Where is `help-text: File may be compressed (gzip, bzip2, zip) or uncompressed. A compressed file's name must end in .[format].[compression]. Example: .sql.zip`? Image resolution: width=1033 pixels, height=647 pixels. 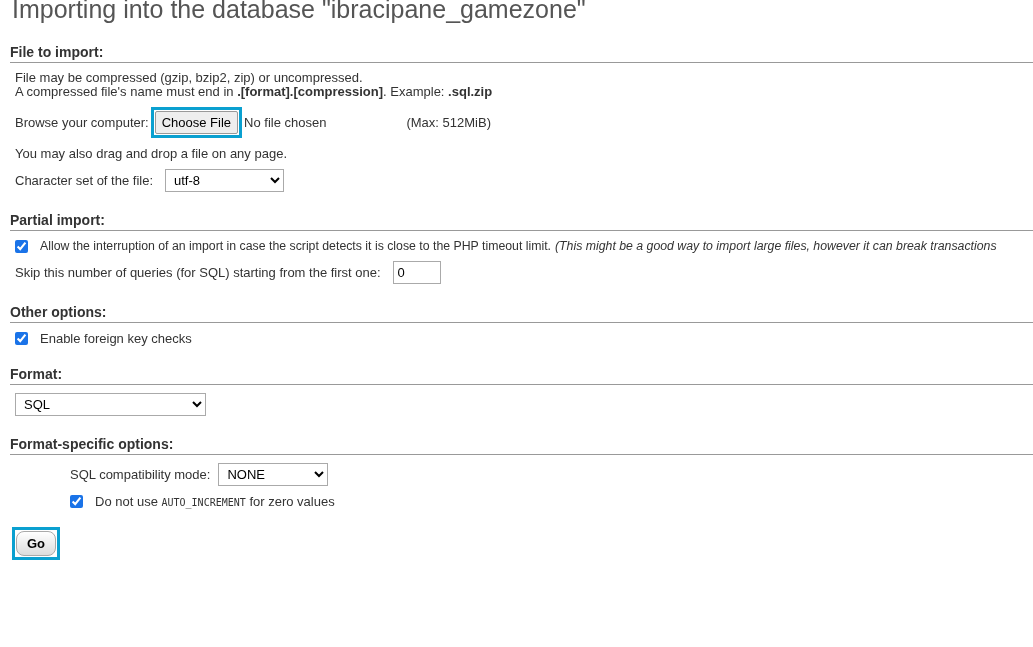 help-text: File may be compressed (gzip, bzip2, zip) or uncompressed. A compressed file's name must end in .[format].[compression]. Example: .sql.zip is located at coordinates (254, 85).